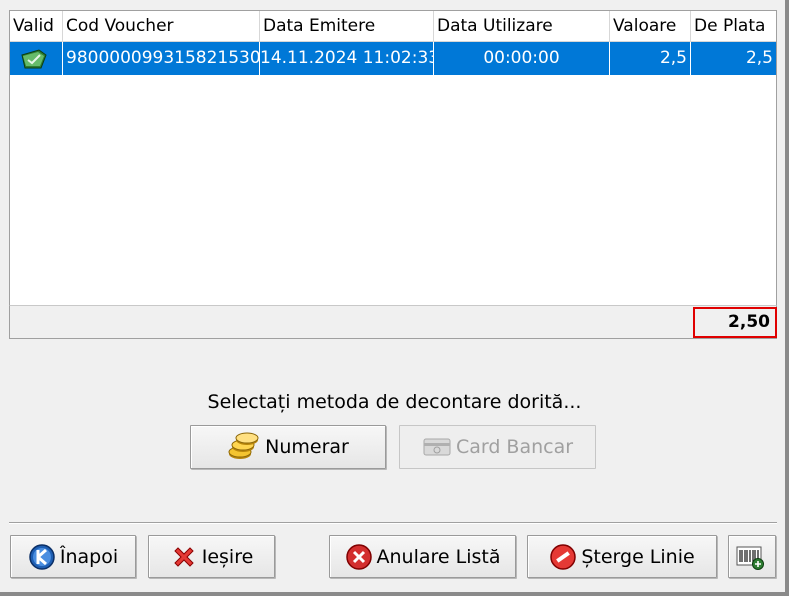 This screenshot has height=596, width=789. What do you see at coordinates (735, 322) in the screenshot?
I see `total-amount: 2,50` at bounding box center [735, 322].